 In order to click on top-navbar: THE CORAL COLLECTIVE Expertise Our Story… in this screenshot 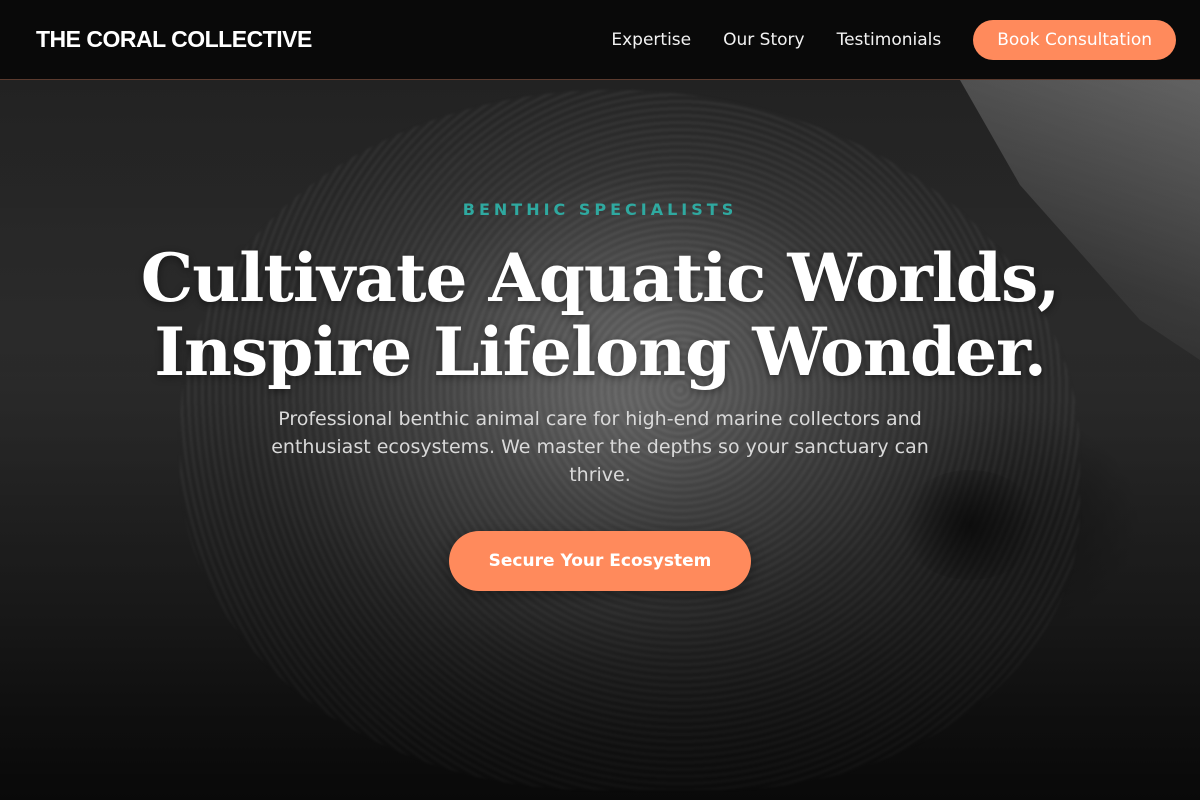, I will do `click(600, 40)`.